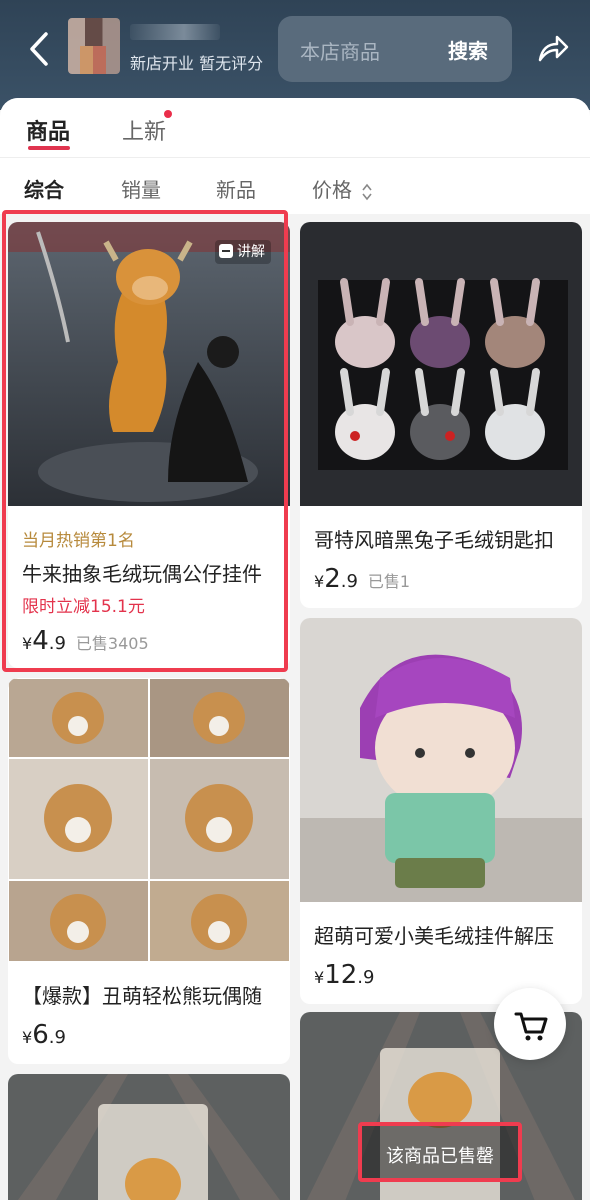  Describe the element at coordinates (44, 188) in the screenshot. I see `sort-default: 综合` at that location.